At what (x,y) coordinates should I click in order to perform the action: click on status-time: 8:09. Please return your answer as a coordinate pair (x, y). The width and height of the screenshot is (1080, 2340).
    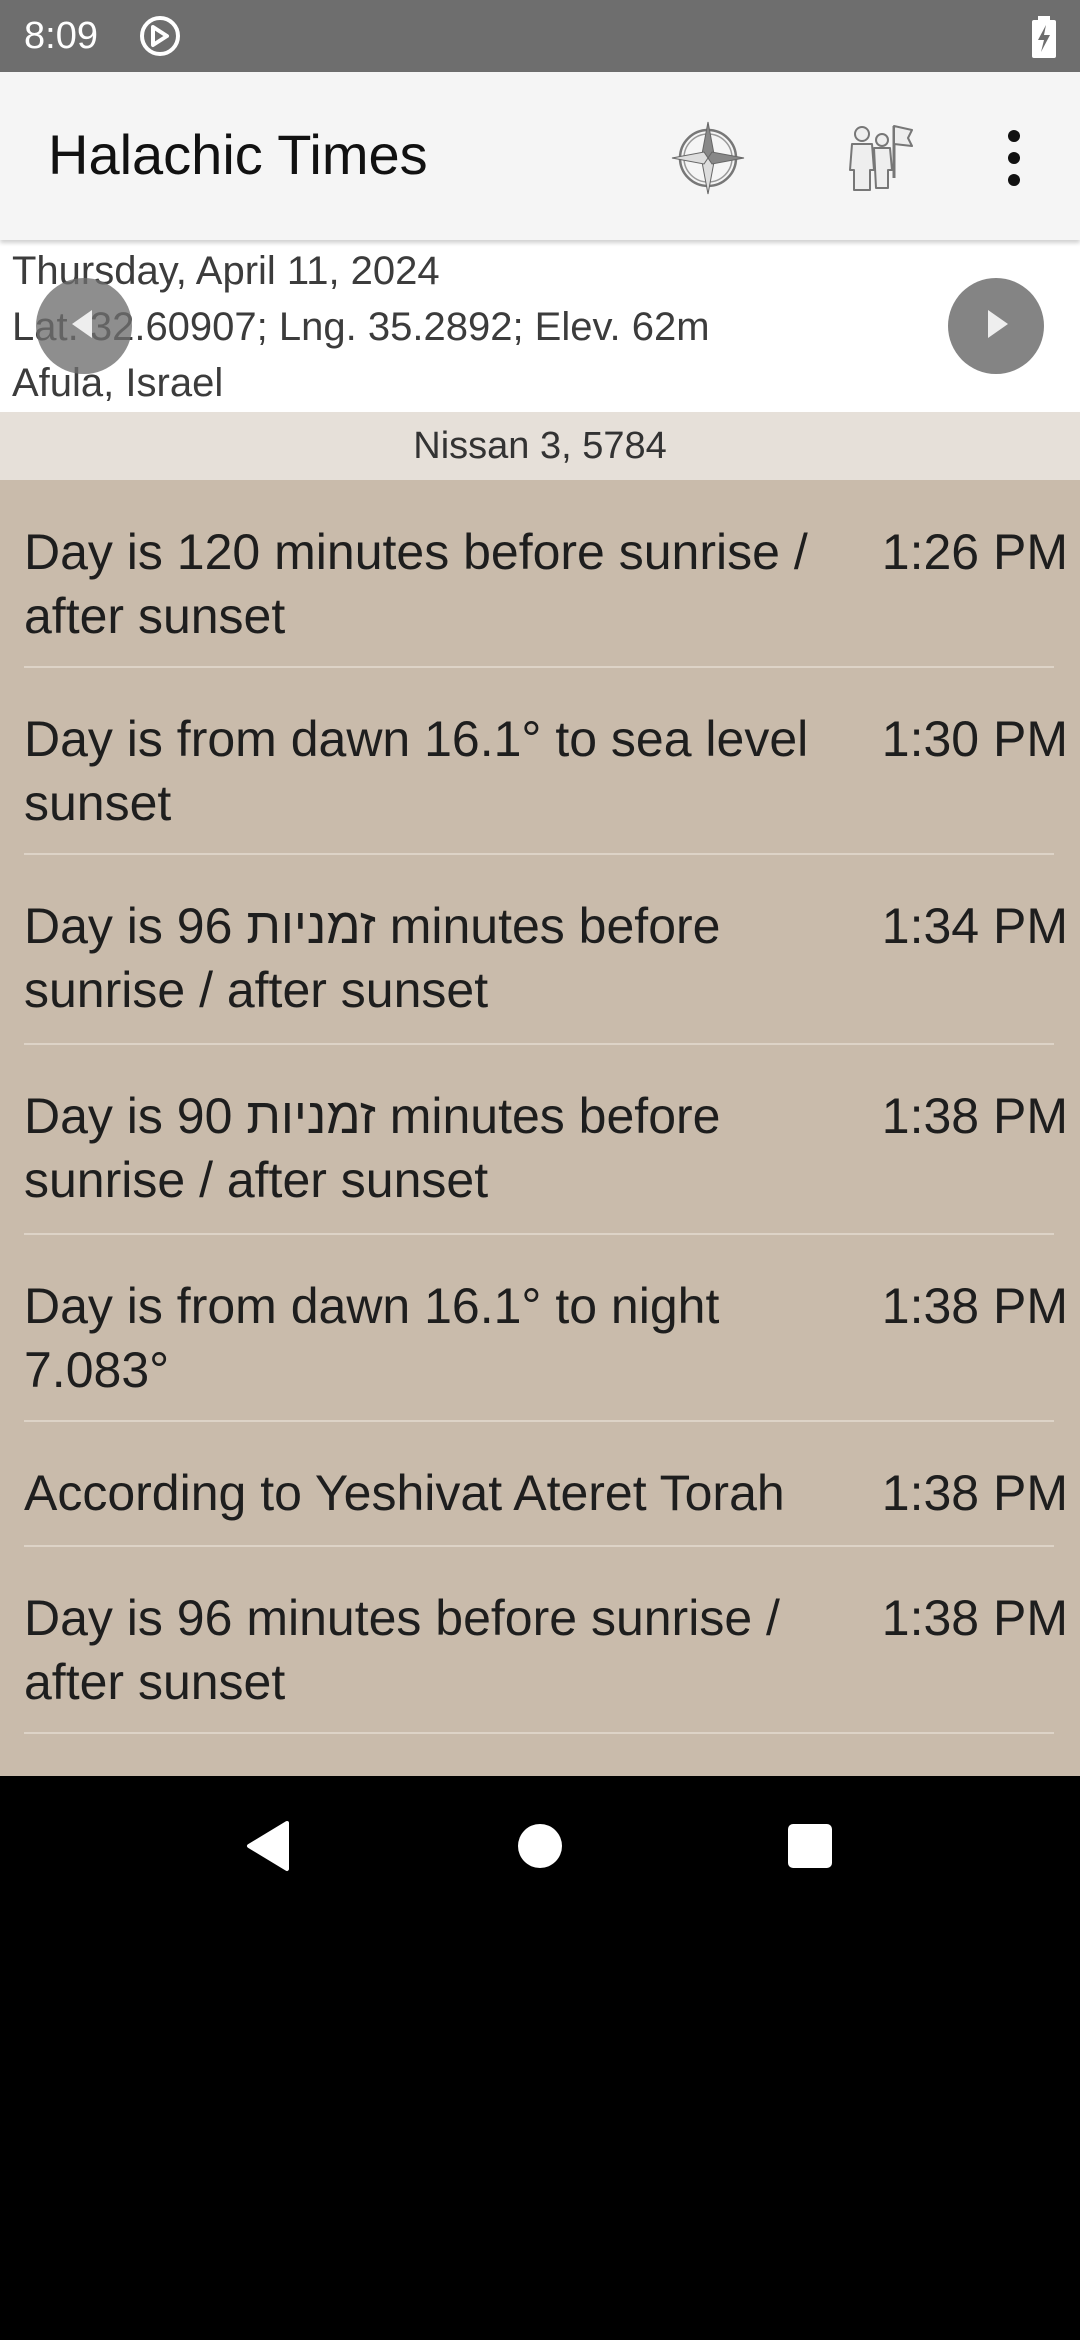
    Looking at the image, I should click on (61, 36).